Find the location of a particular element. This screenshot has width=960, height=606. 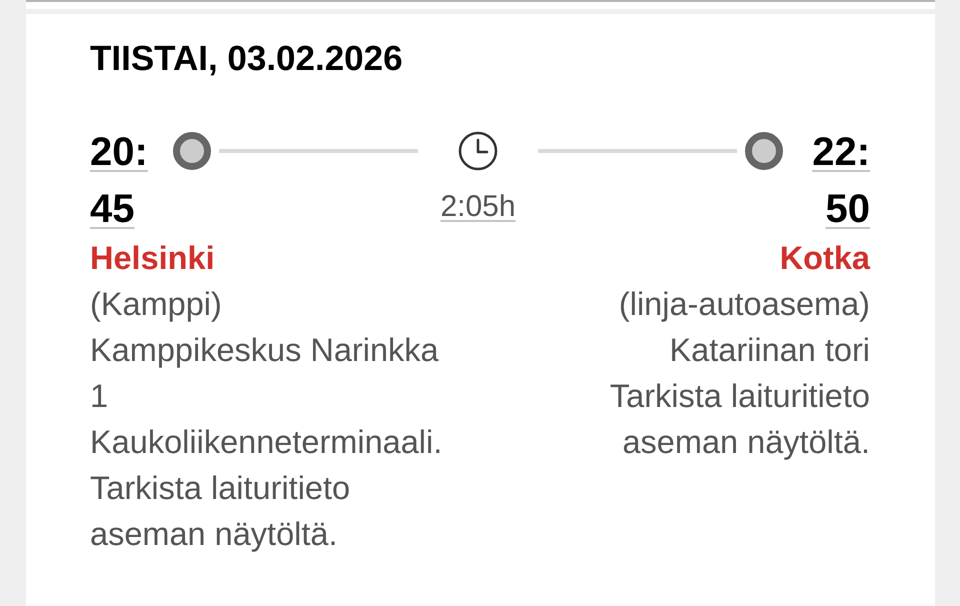

duration-text: 2:05h is located at coordinates (478, 207).